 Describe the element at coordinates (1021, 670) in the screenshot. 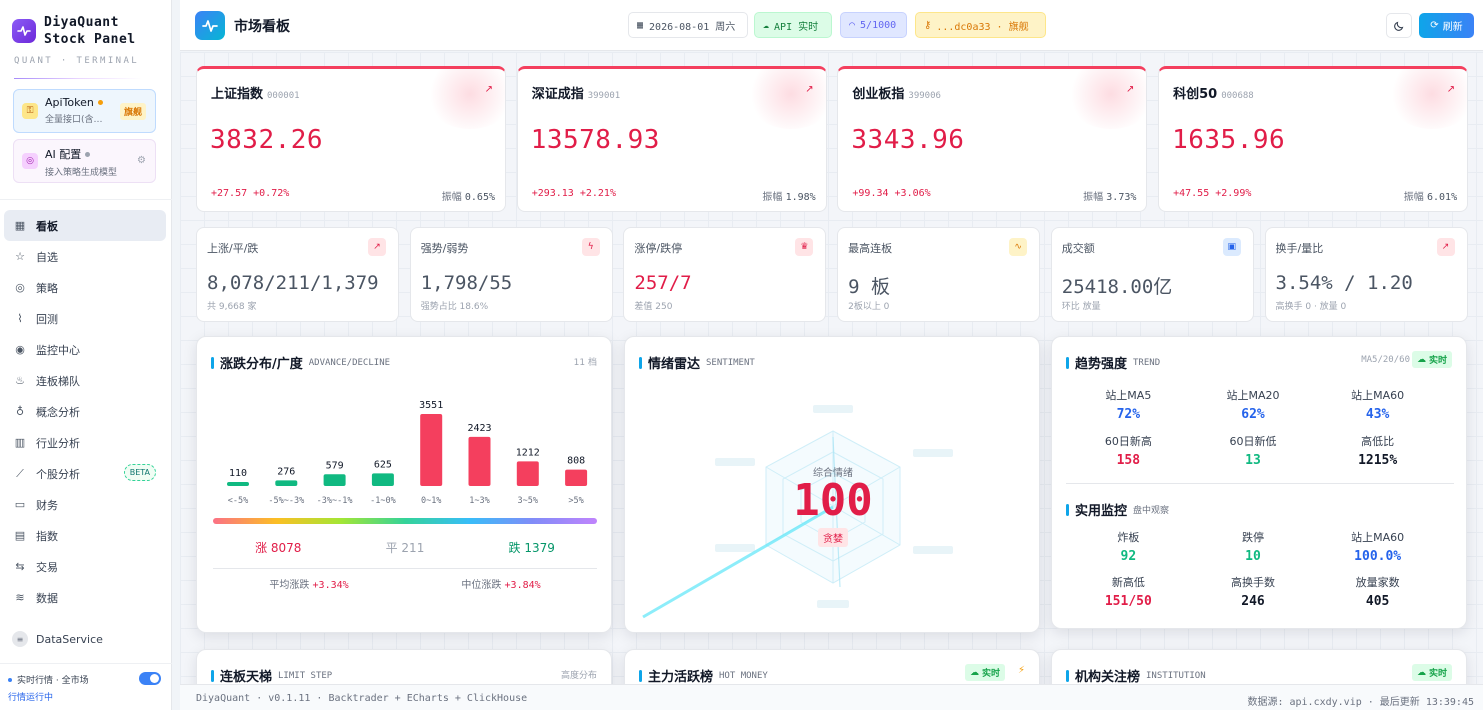

I see `bolt-icon: ⚡` at that location.